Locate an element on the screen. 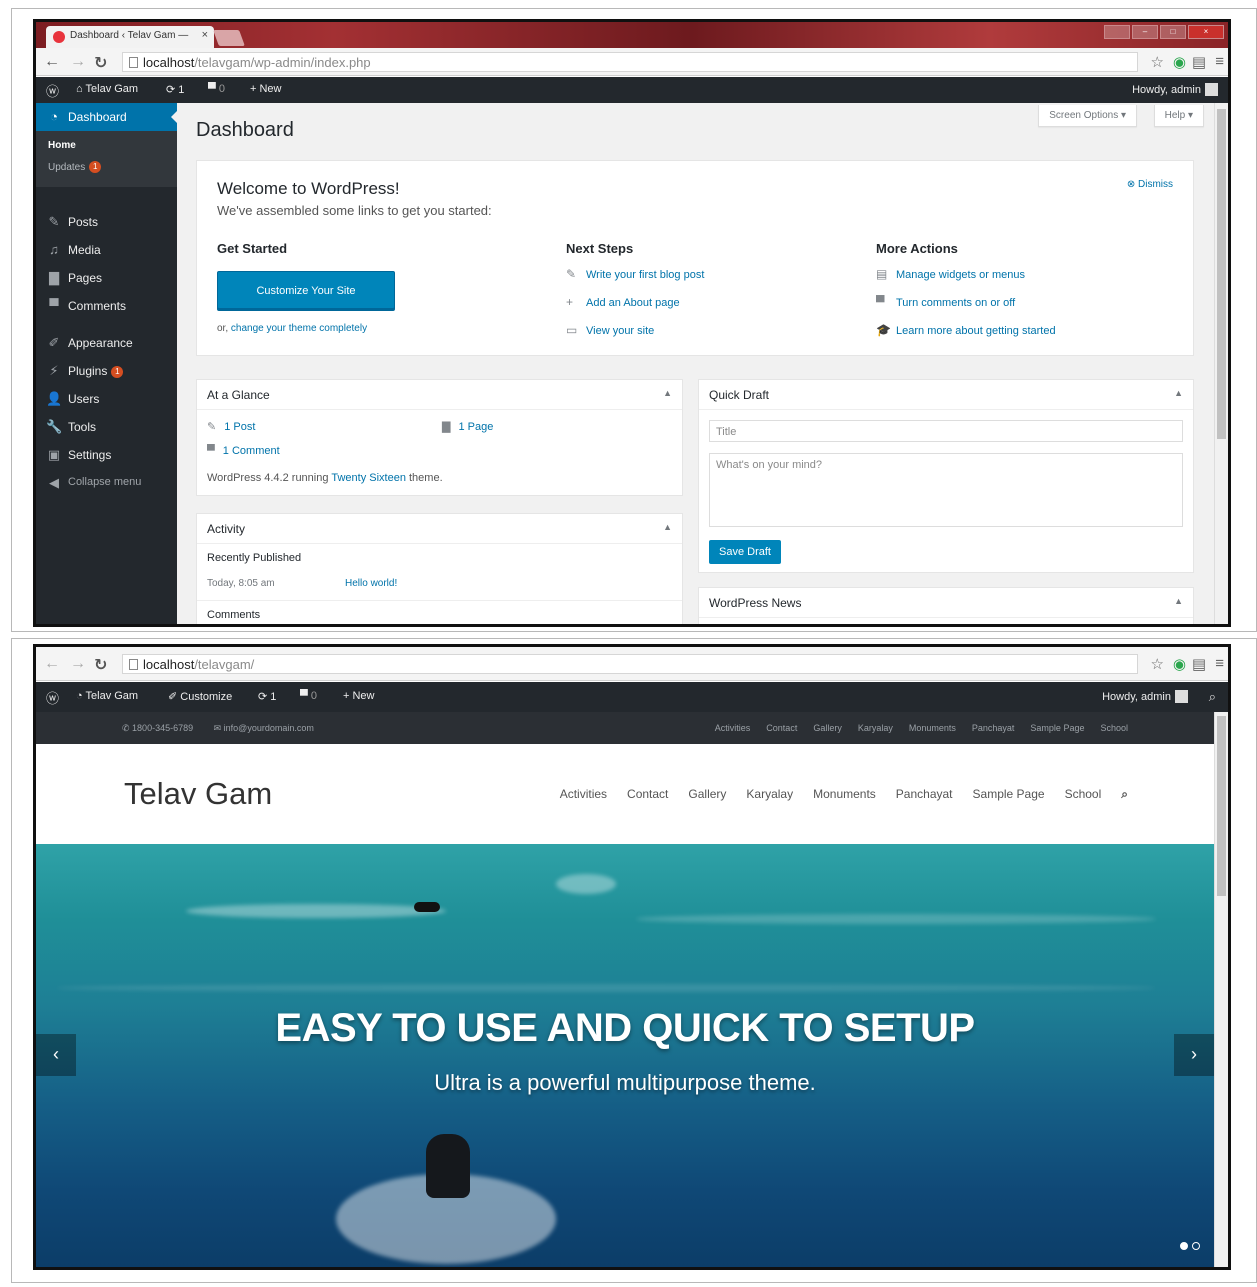 This screenshot has height=1287, width=1257. glance-comments: ▀ 1 Comment is located at coordinates (243, 451).